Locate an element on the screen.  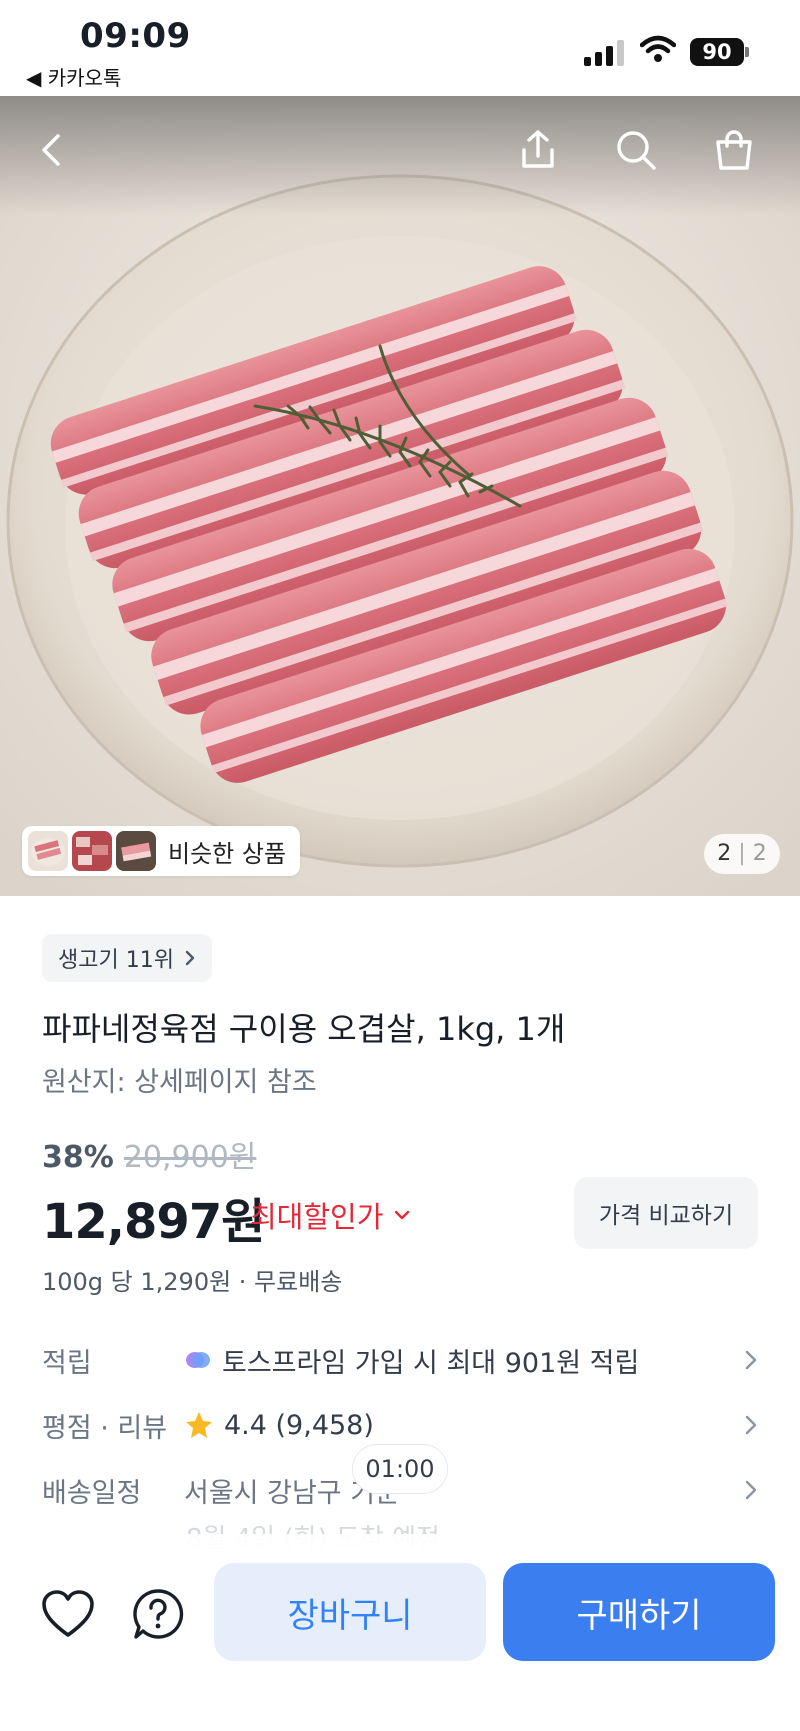
rating-label: 평점 · 리뷰 is located at coordinates (105, 1428).